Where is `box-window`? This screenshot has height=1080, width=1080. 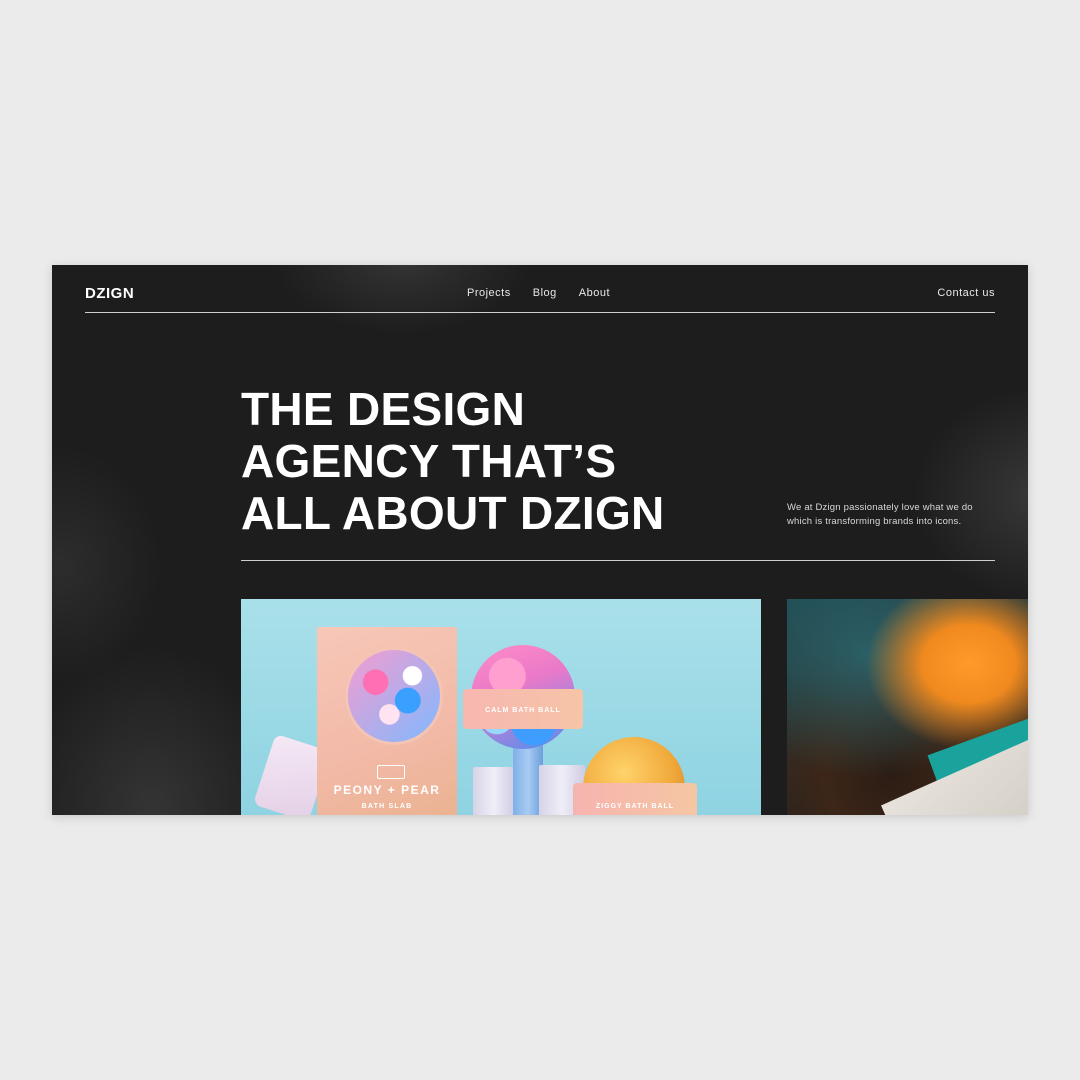
box-window is located at coordinates (394, 696).